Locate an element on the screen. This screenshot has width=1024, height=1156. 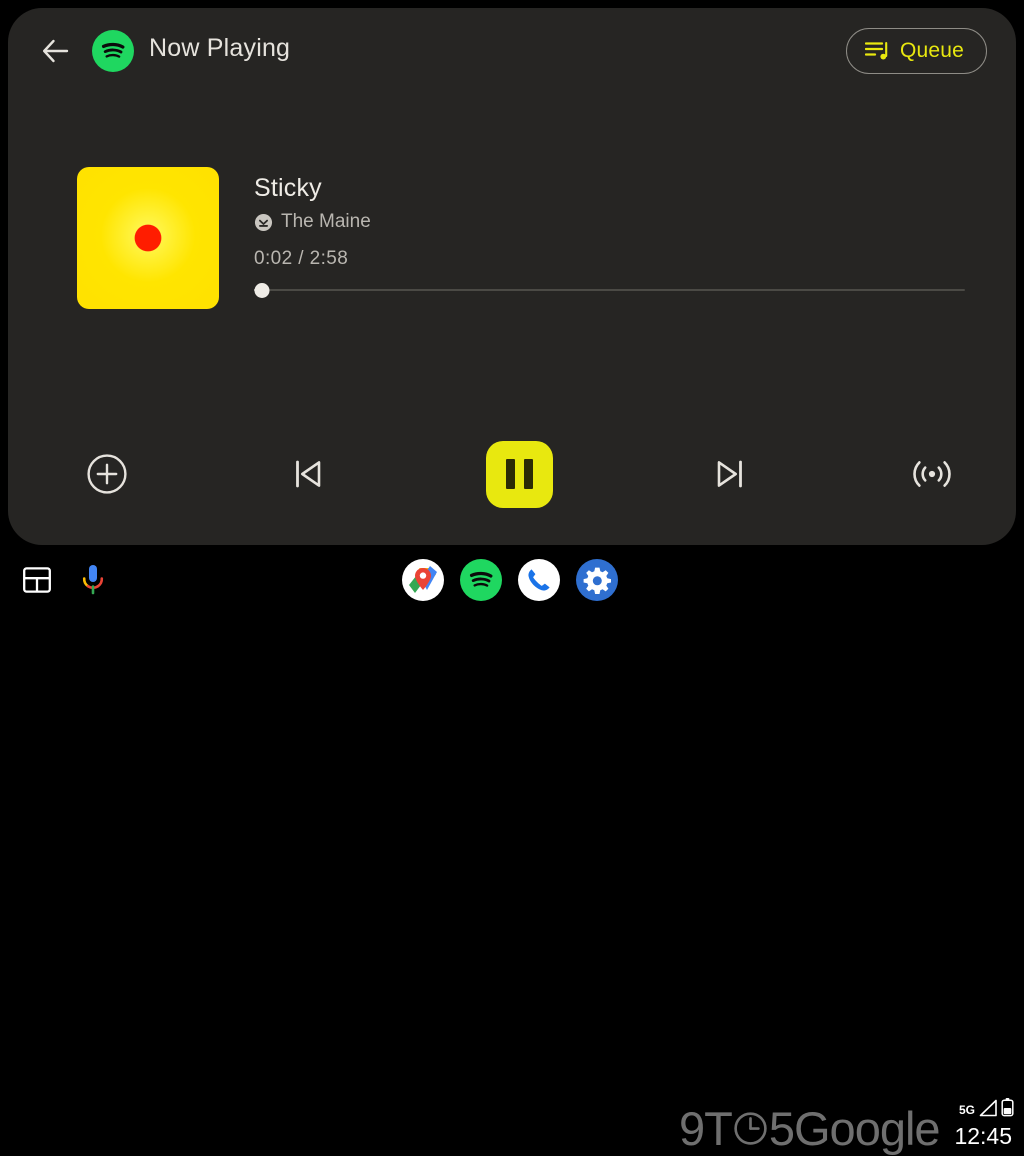
spotify-logo-icon is located at coordinates (113, 51).